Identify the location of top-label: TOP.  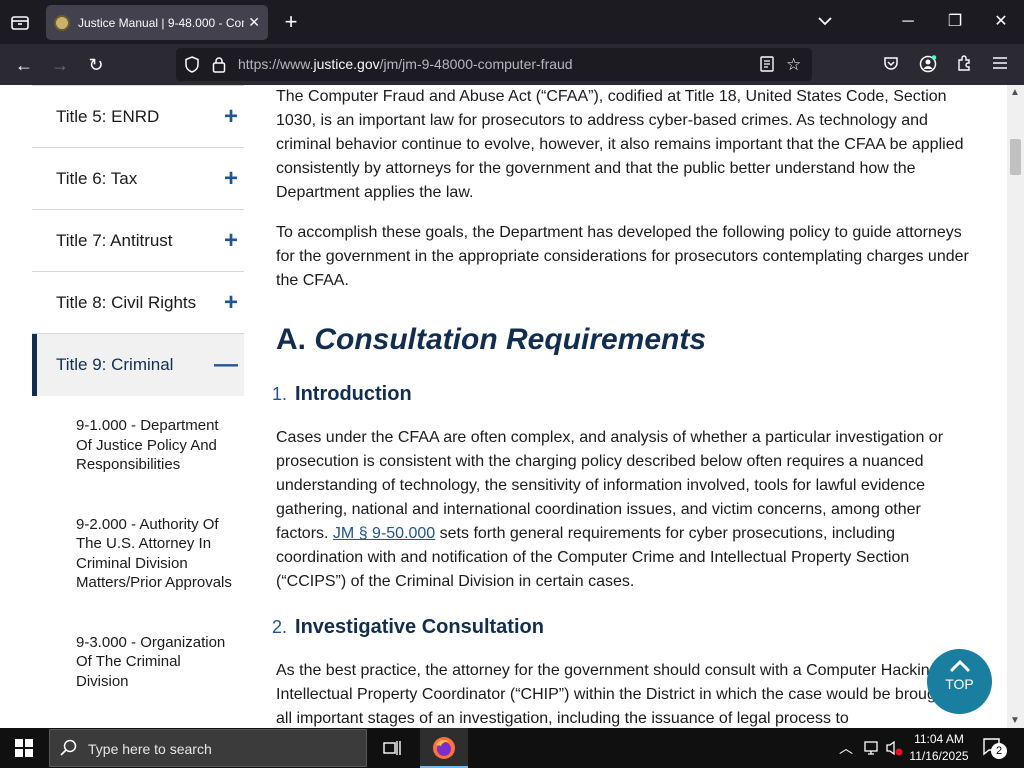
(959, 684).